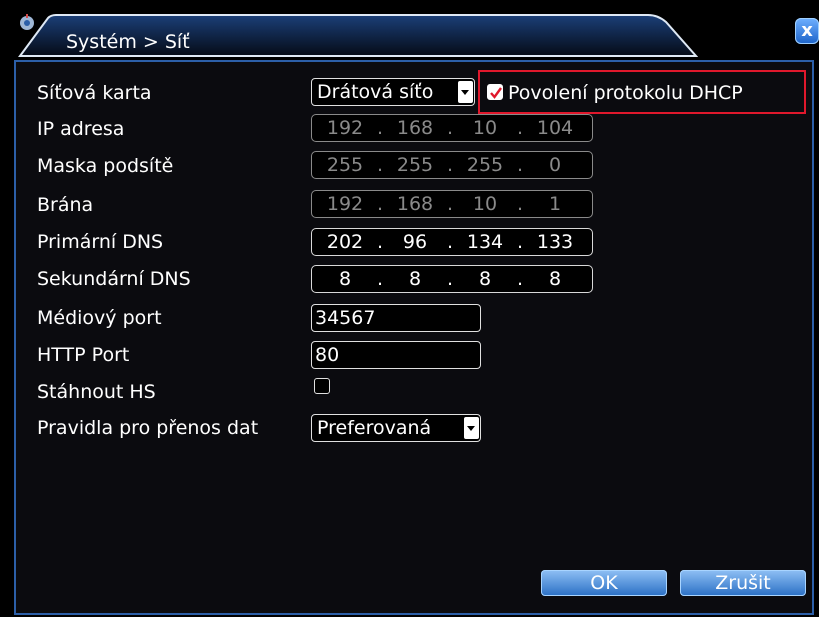 This screenshot has width=819, height=617. I want to click on transfer-rules-select: Preferovaná, so click(396, 428).